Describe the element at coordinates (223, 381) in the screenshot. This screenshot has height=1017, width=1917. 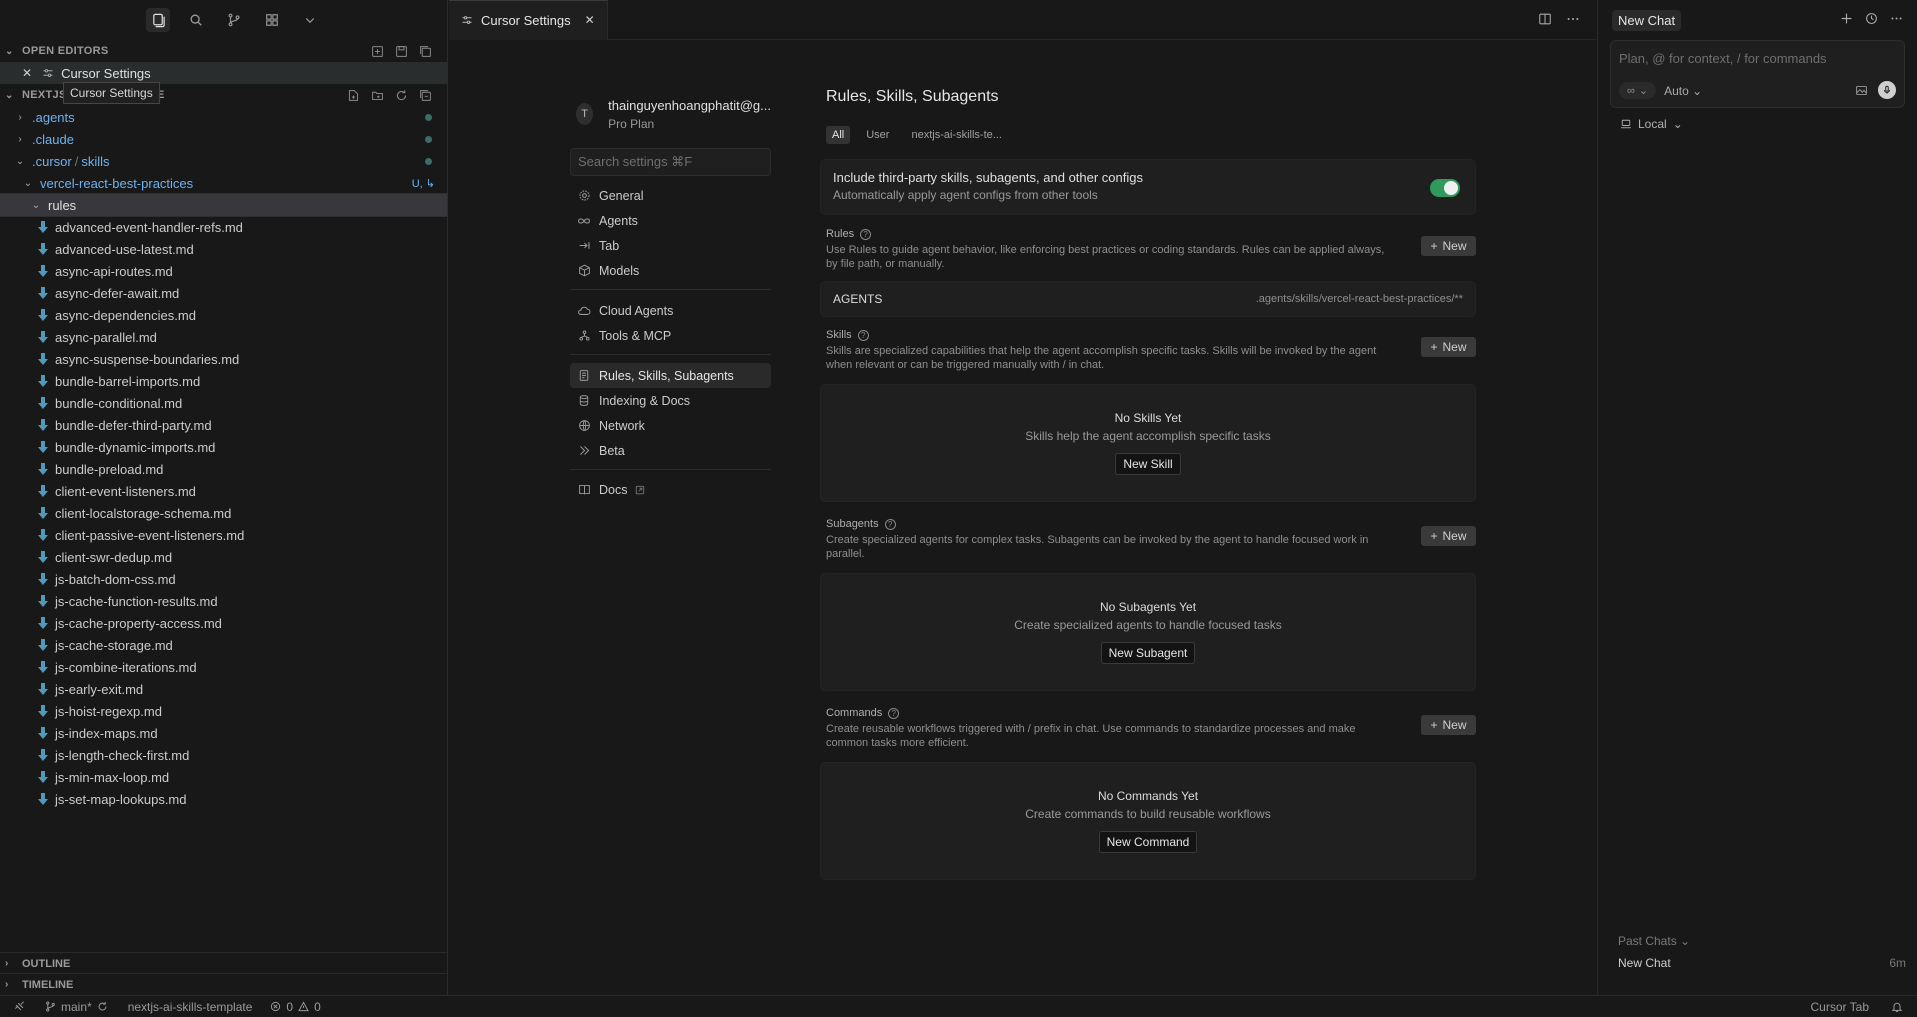
I see `file-item: bundle-barrel-imports.md` at that location.